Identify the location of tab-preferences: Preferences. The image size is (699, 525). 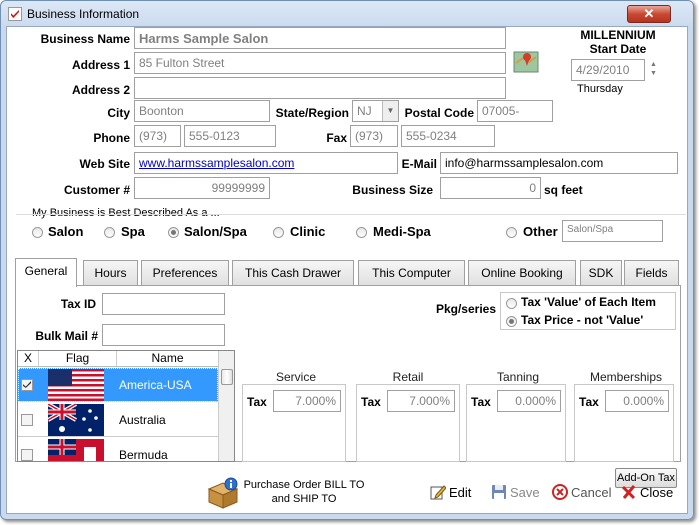
(185, 272).